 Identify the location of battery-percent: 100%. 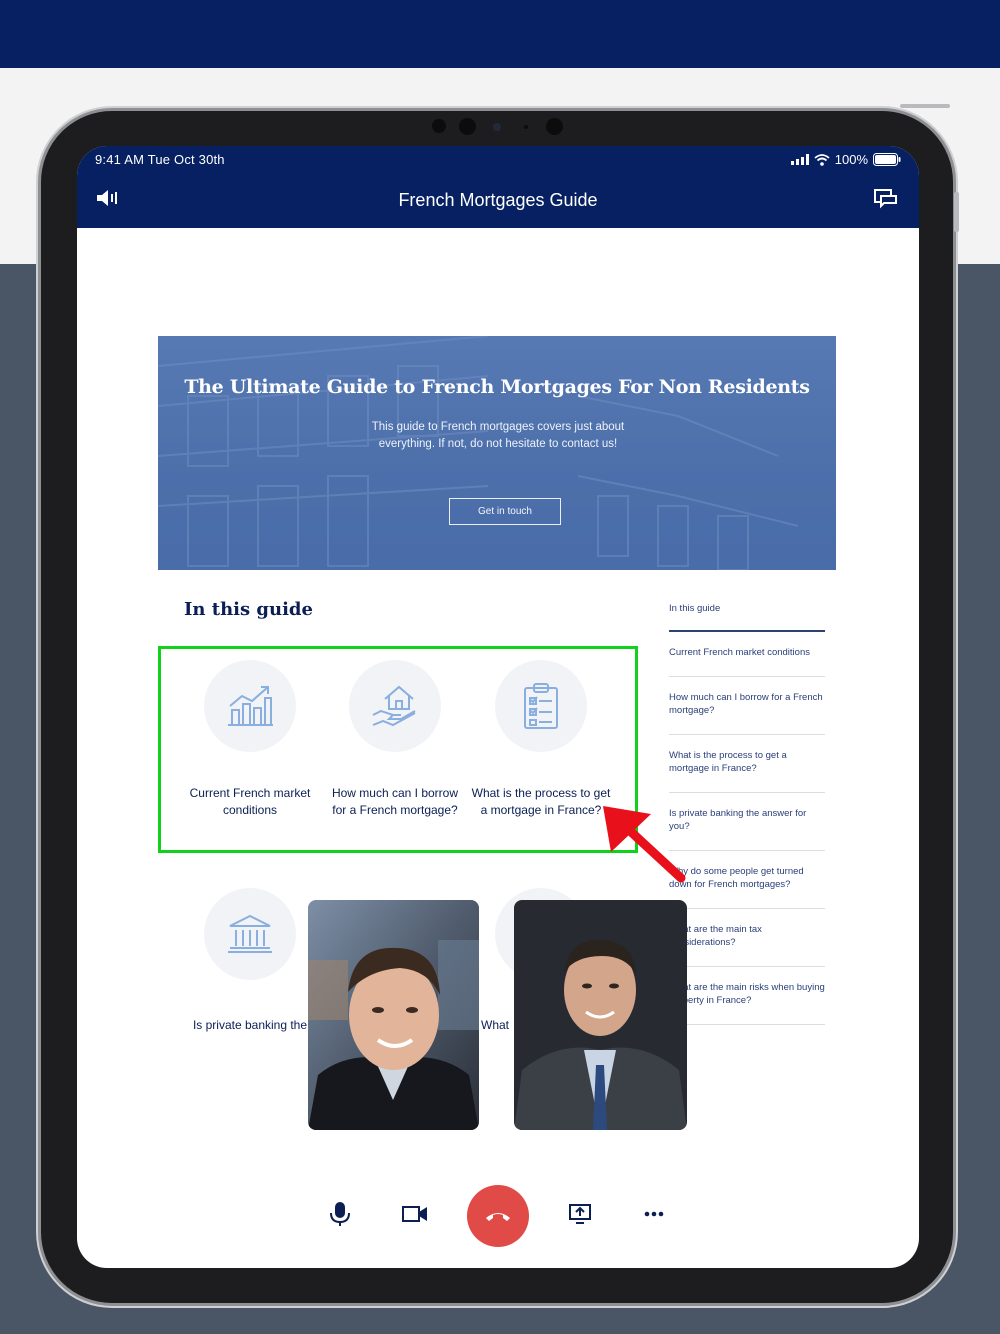
(851, 159).